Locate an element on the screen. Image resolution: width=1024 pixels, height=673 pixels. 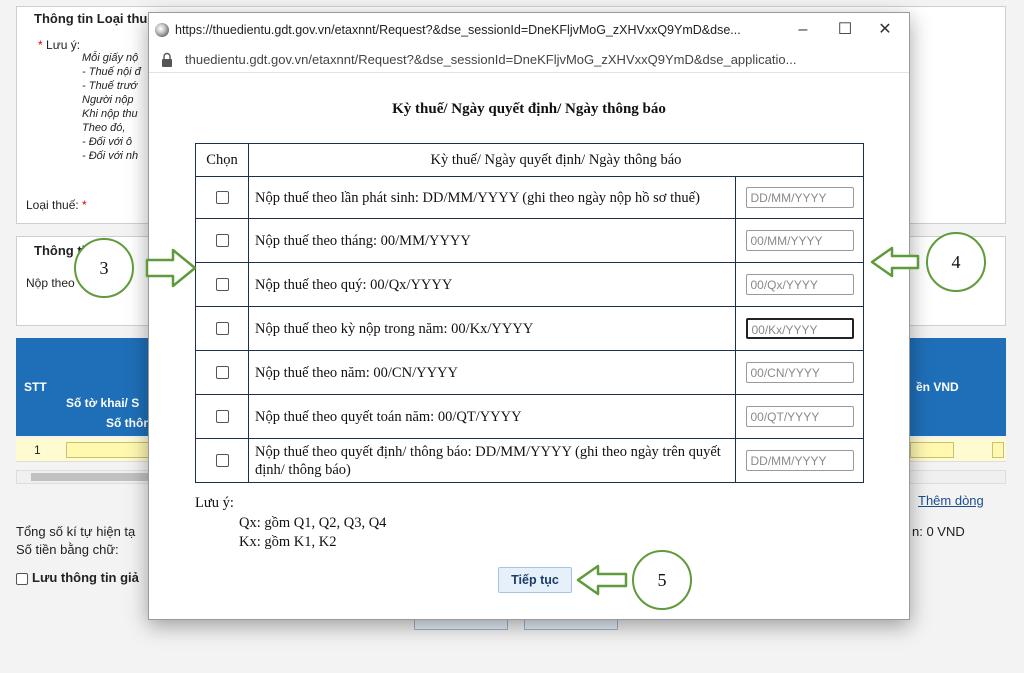
note-title: Lưu ý: is located at coordinates (214, 503).